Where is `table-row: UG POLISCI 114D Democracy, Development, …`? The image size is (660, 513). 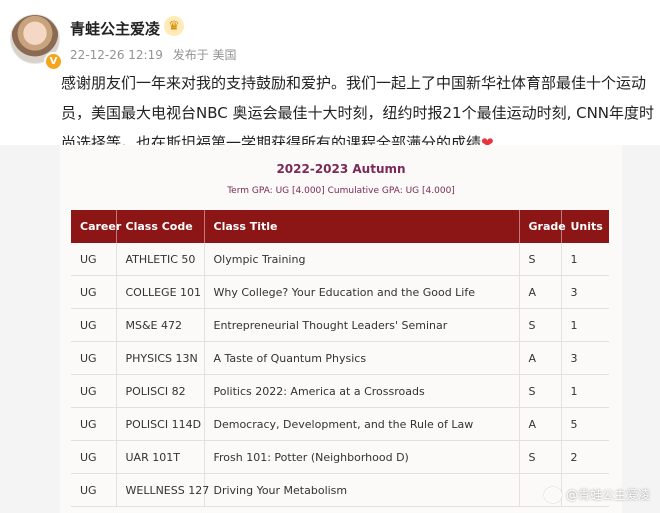
table-row: UG POLISCI 114D Democracy, Development, … is located at coordinates (340, 424).